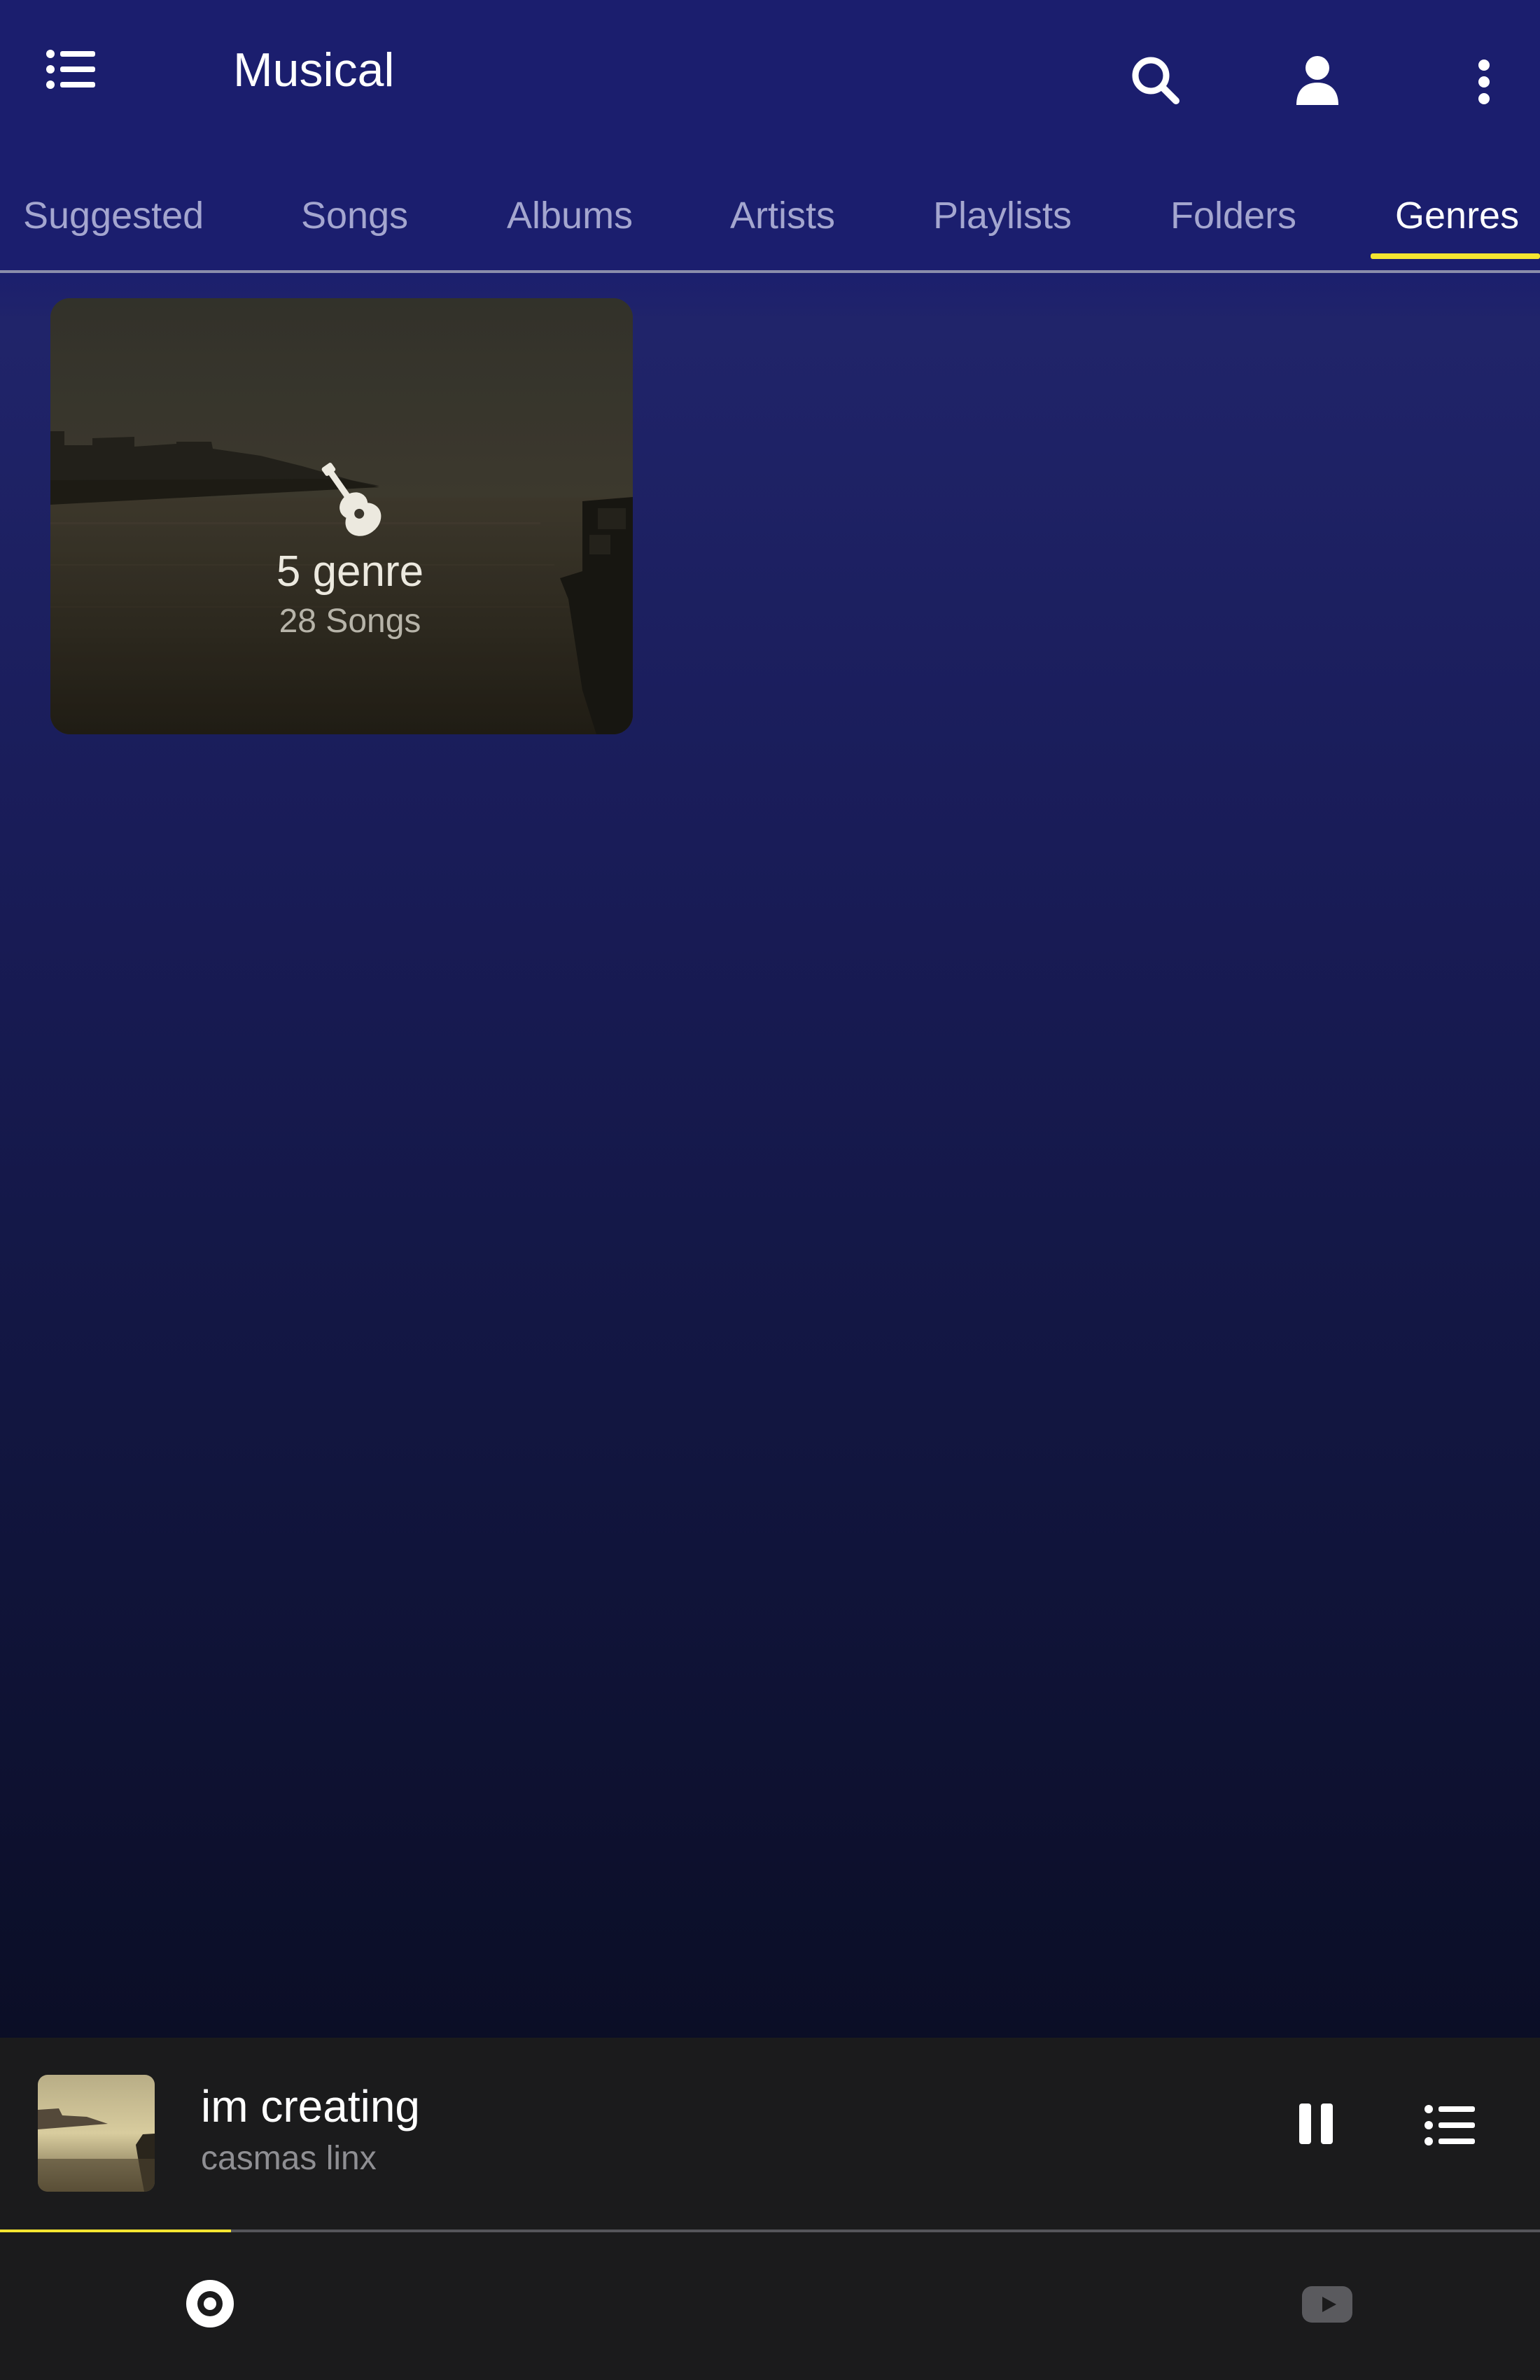  I want to click on now-playing-artist: casmas linx, so click(289, 2158).